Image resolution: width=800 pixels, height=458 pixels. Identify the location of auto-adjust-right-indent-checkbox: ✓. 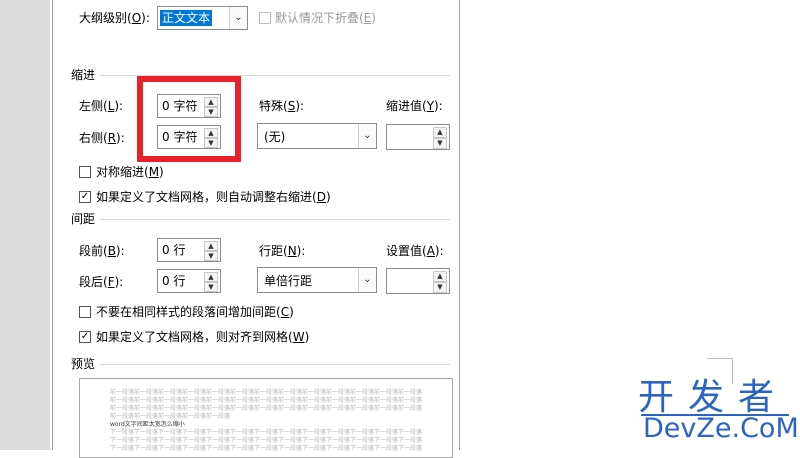
(85, 197).